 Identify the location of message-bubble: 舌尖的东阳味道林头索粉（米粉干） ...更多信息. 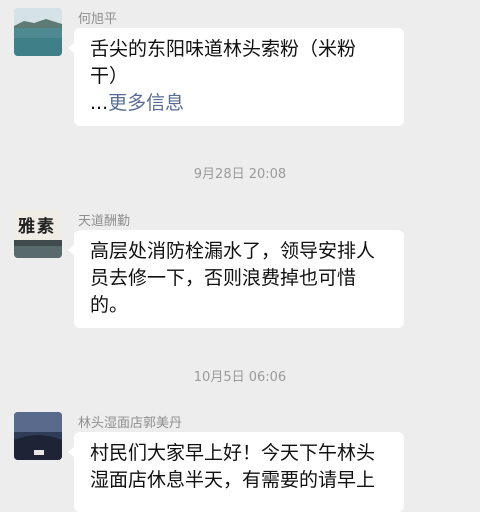
(236, 77).